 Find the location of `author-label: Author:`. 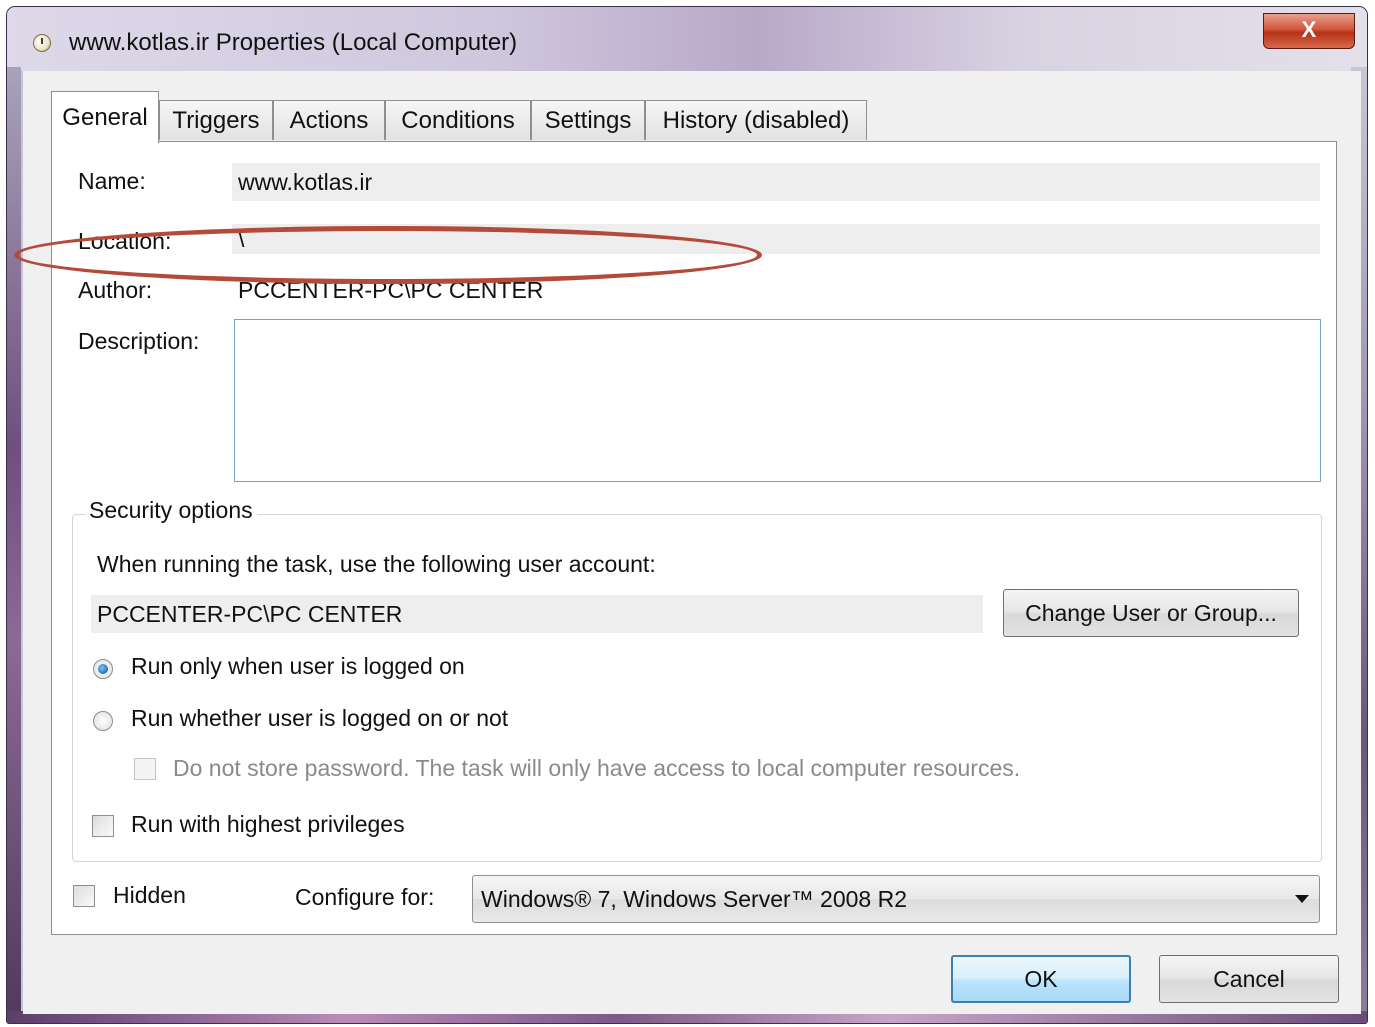

author-label: Author: is located at coordinates (115, 290).